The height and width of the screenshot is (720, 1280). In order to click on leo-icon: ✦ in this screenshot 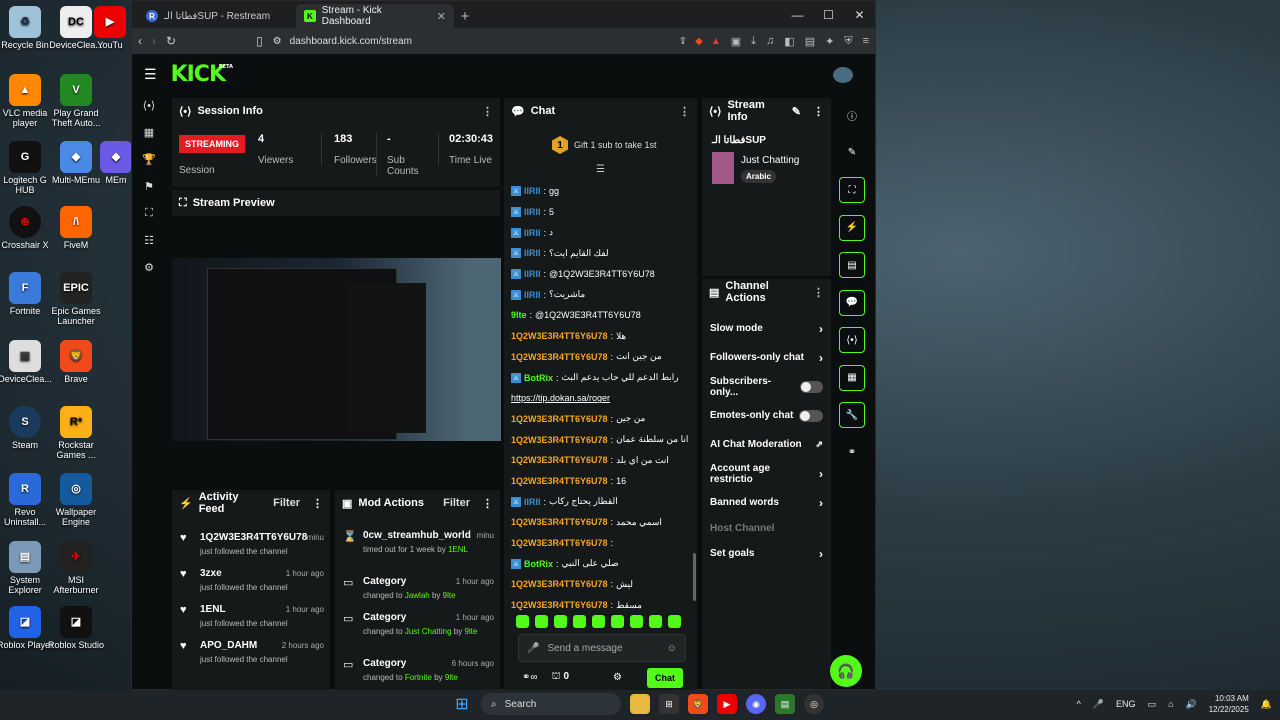, I will do `click(829, 41)`.